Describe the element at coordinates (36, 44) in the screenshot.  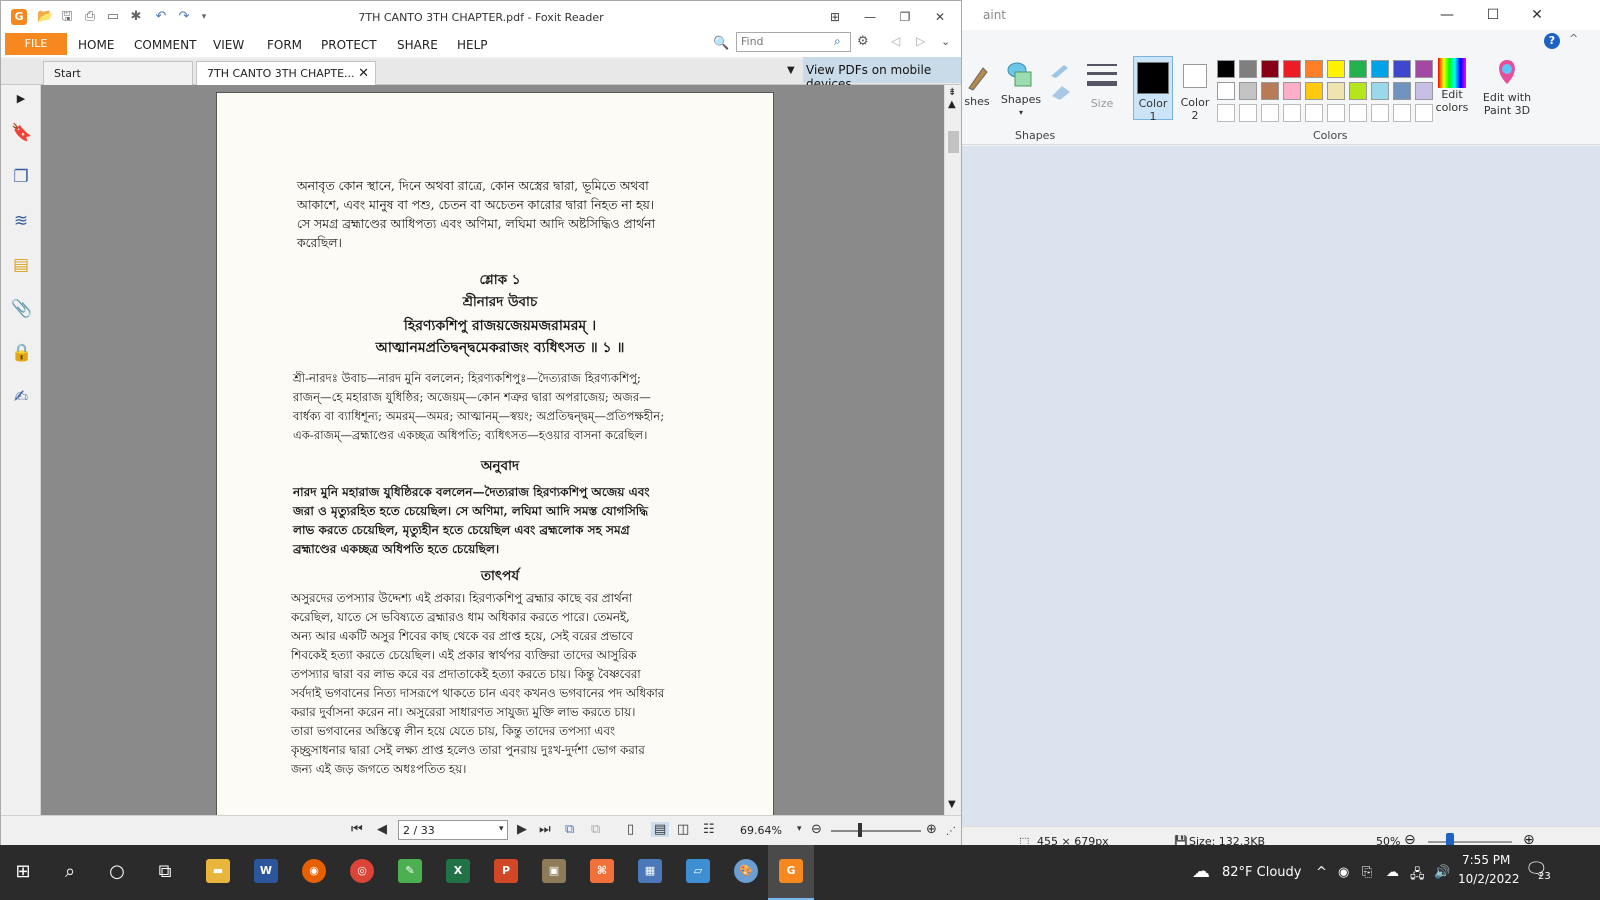
I see `file-menu: FILE` at that location.